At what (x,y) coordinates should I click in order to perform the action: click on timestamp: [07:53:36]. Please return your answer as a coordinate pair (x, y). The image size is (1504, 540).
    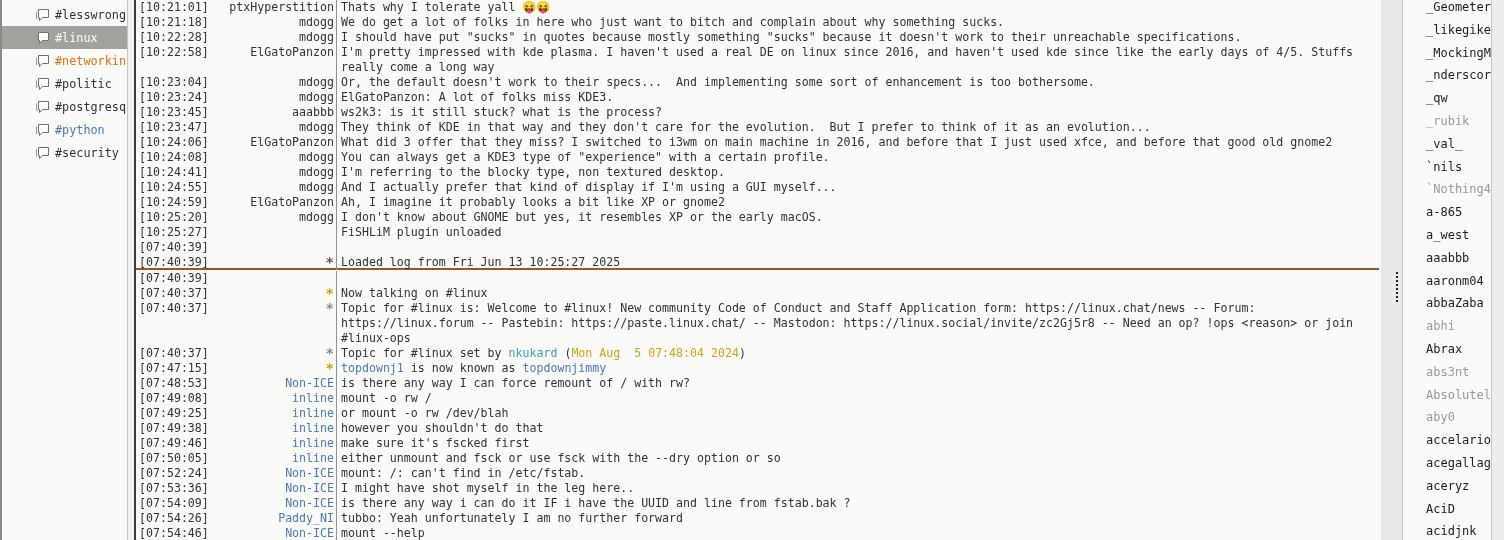
    Looking at the image, I should click on (174, 488).